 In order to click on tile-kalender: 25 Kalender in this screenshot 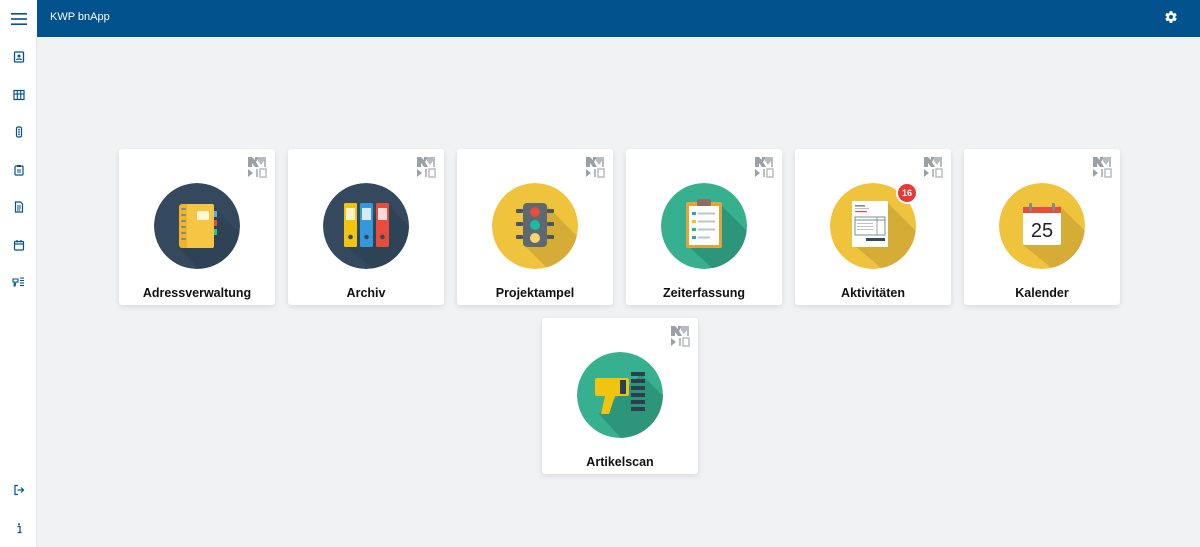, I will do `click(1042, 227)`.